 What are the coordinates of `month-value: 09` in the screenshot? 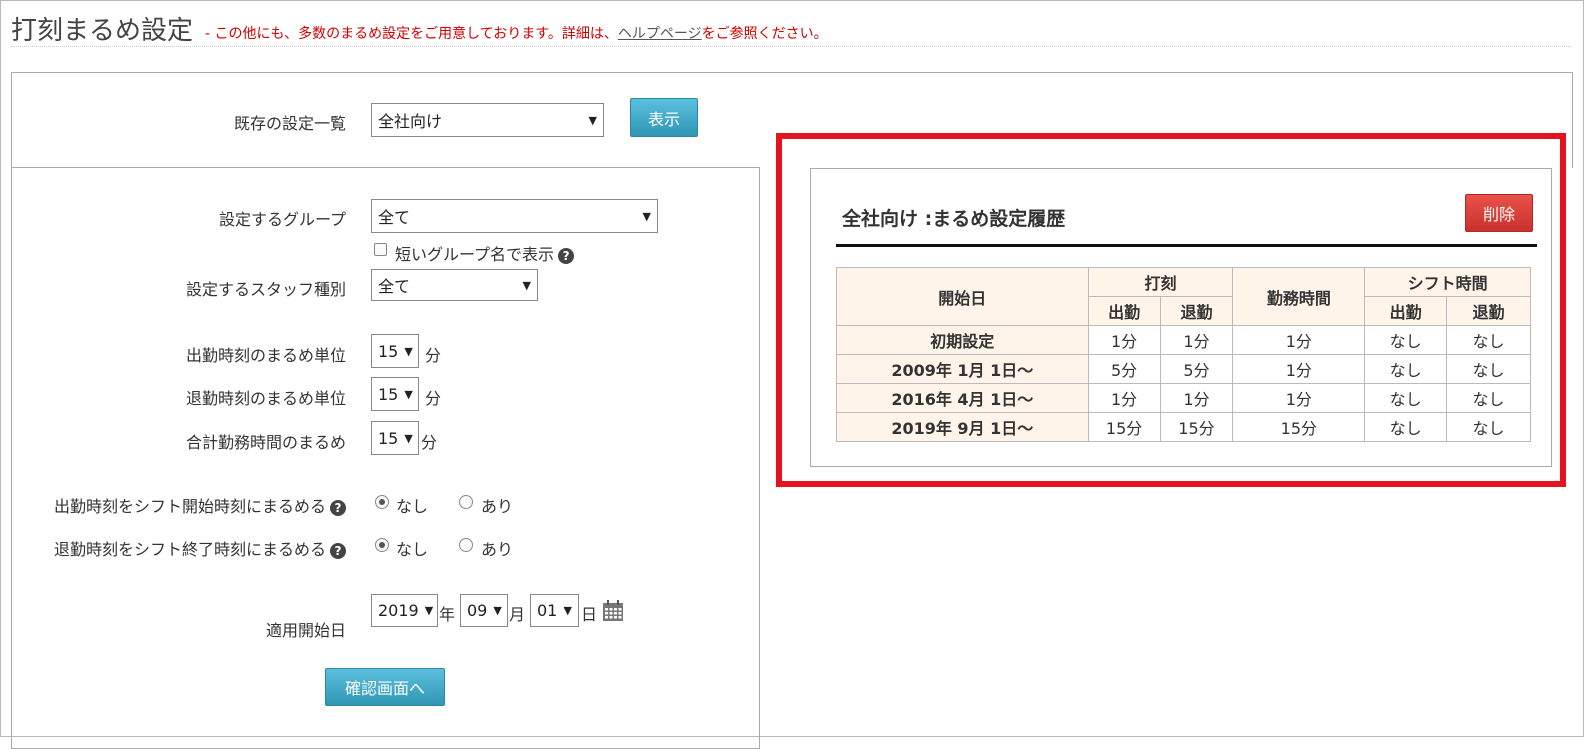 It's located at (477, 610).